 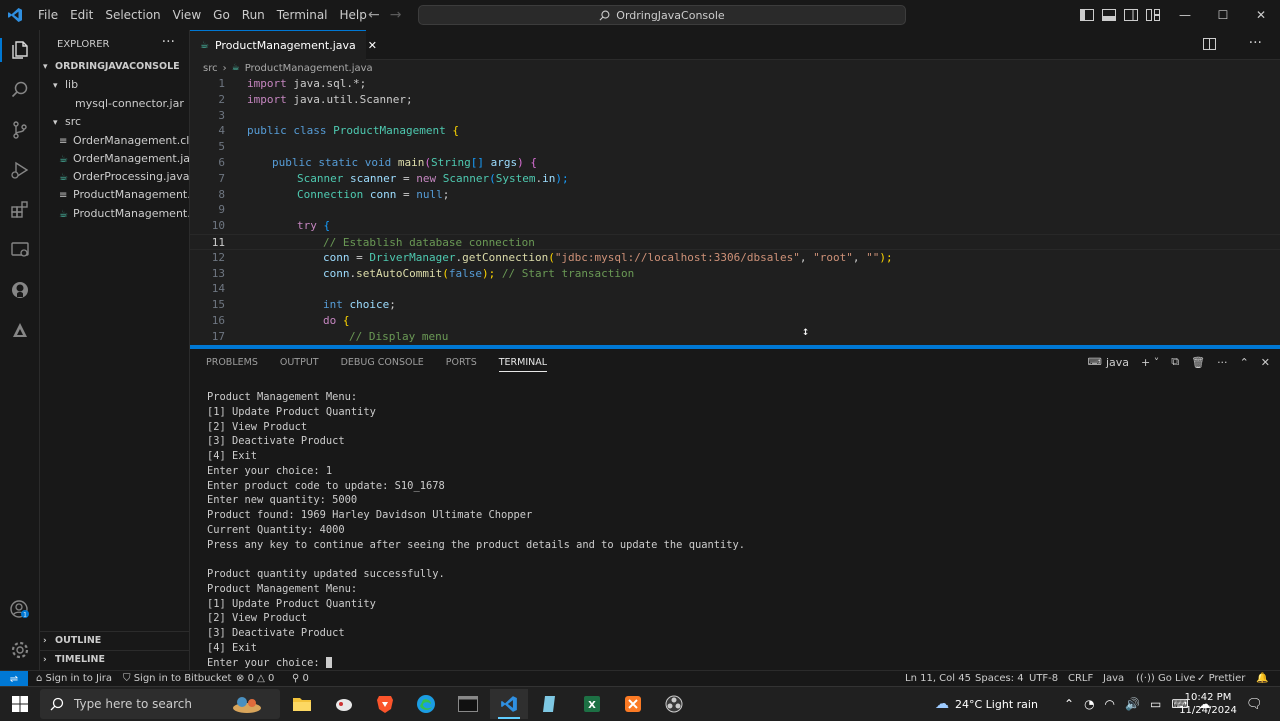 I want to click on menu-help: Help, so click(x=353, y=15).